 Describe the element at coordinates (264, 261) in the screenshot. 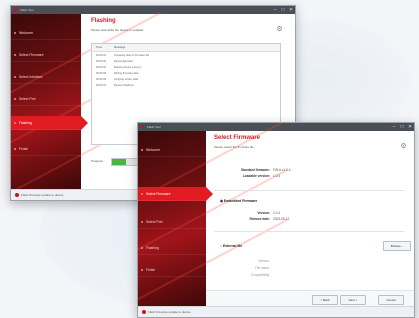

I see `external-version-label: Version:` at that location.